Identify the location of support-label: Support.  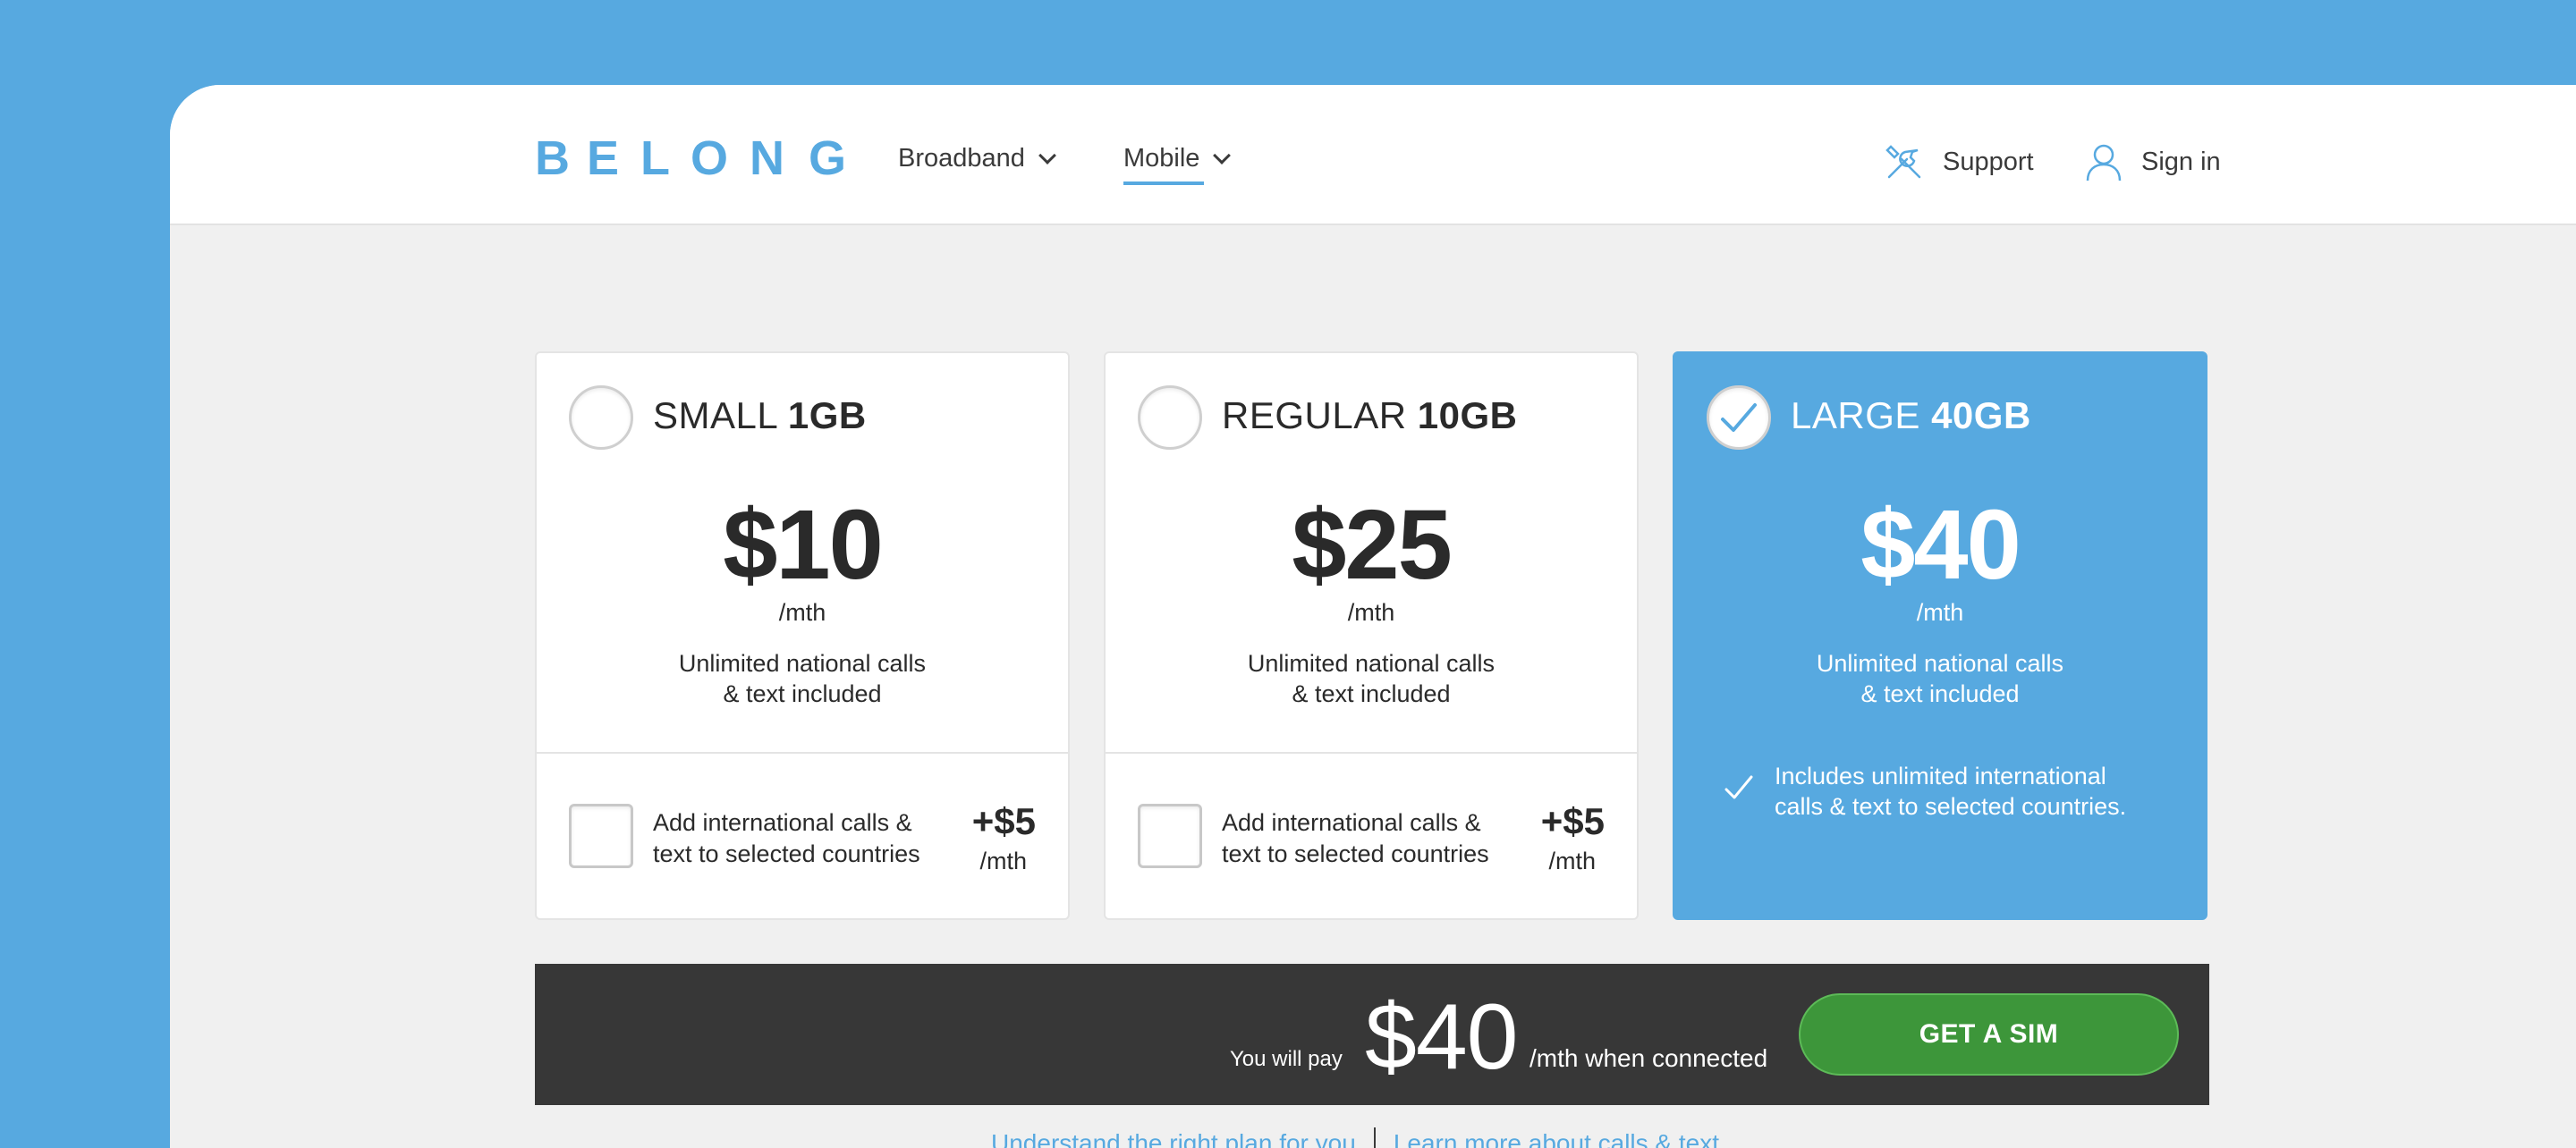
(1988, 161).